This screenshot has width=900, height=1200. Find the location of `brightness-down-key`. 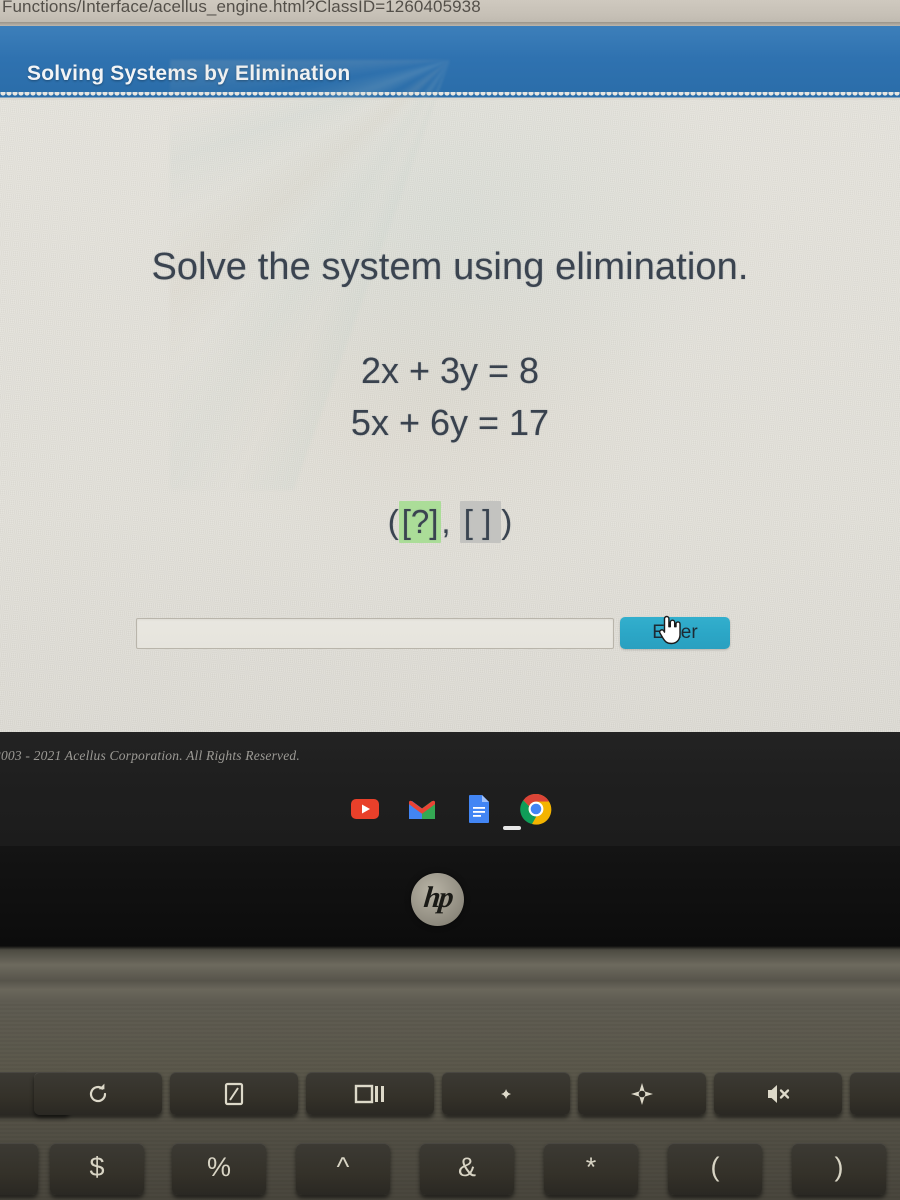

brightness-down-key is located at coordinates (506, 1093).